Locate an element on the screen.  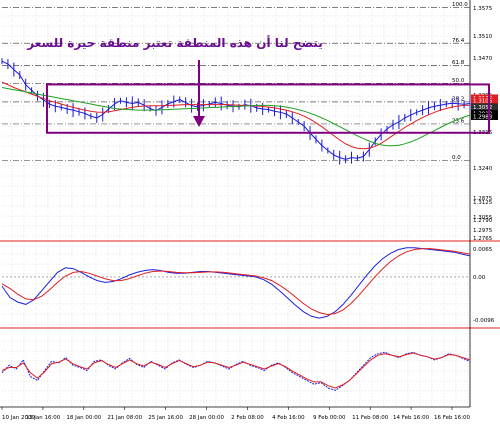
x-tick-label: 9 Feb 00:00 is located at coordinates (329, 418).